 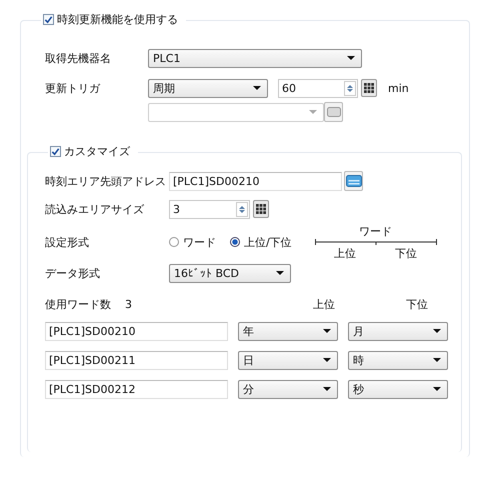 What do you see at coordinates (73, 273) in the screenshot?
I see `field-label: データ形式` at bounding box center [73, 273].